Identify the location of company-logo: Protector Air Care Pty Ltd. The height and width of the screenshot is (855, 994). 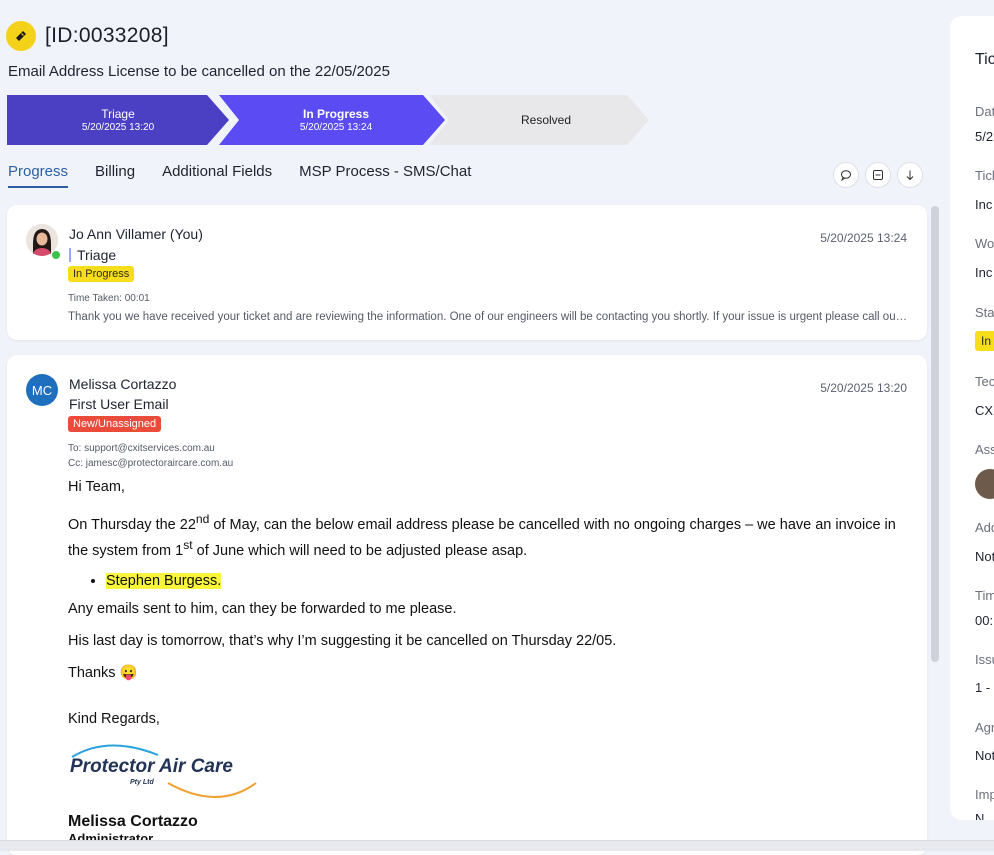
(168, 772).